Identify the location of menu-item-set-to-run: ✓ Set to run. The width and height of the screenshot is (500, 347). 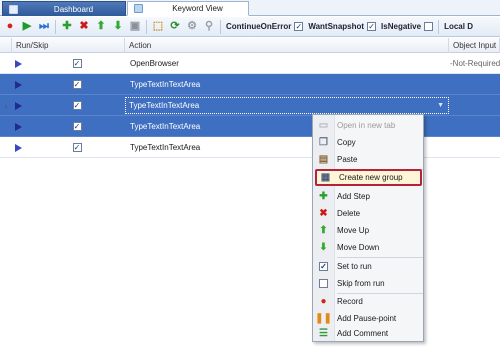
(369, 266).